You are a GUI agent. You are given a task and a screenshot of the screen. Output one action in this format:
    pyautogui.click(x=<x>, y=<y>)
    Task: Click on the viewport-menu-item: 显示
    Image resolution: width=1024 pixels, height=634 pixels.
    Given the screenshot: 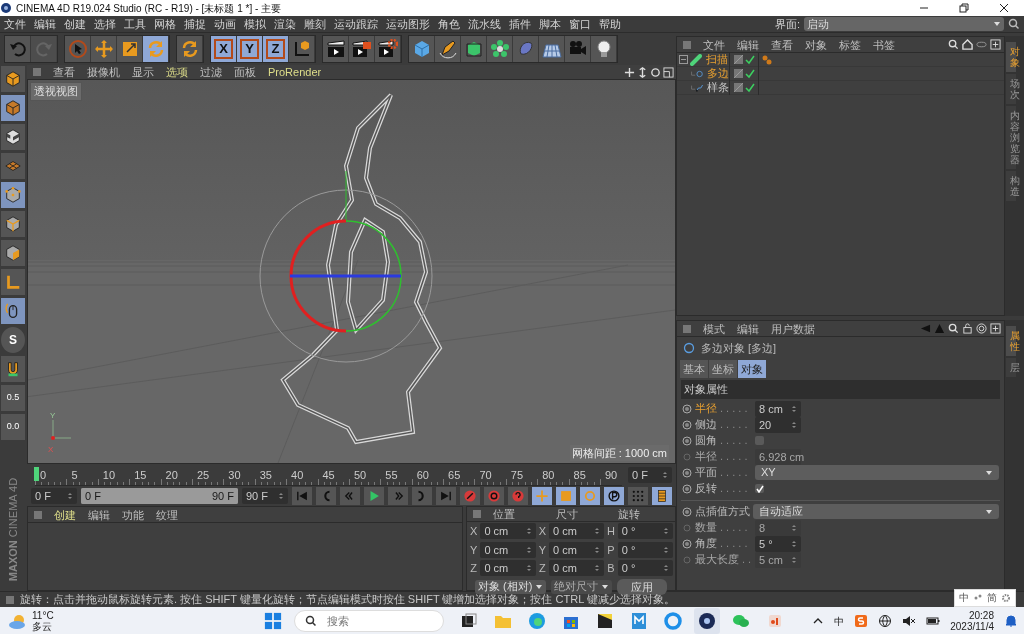 What is the action you would take?
    pyautogui.click(x=143, y=72)
    